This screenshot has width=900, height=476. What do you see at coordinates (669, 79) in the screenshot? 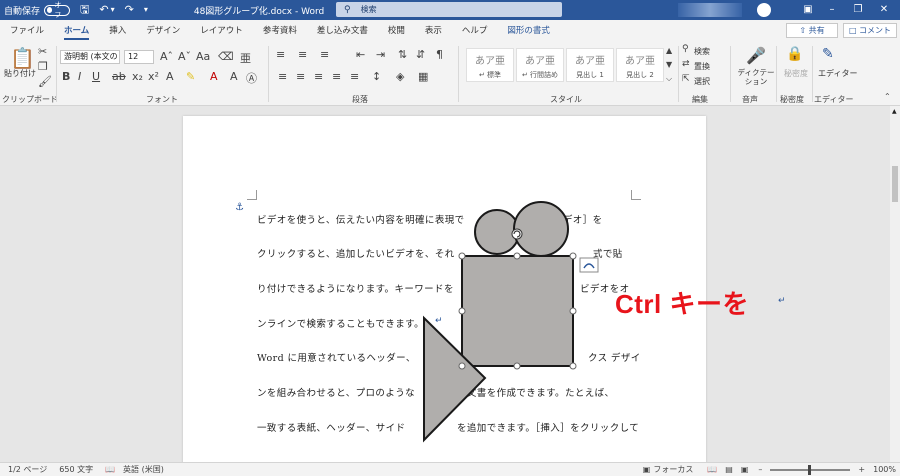
I see `styles-more-icon: ⌵` at bounding box center [669, 79].